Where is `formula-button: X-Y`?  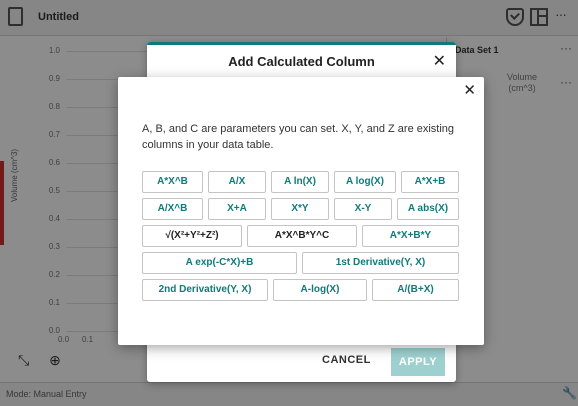
formula-button: X-Y is located at coordinates (363, 209).